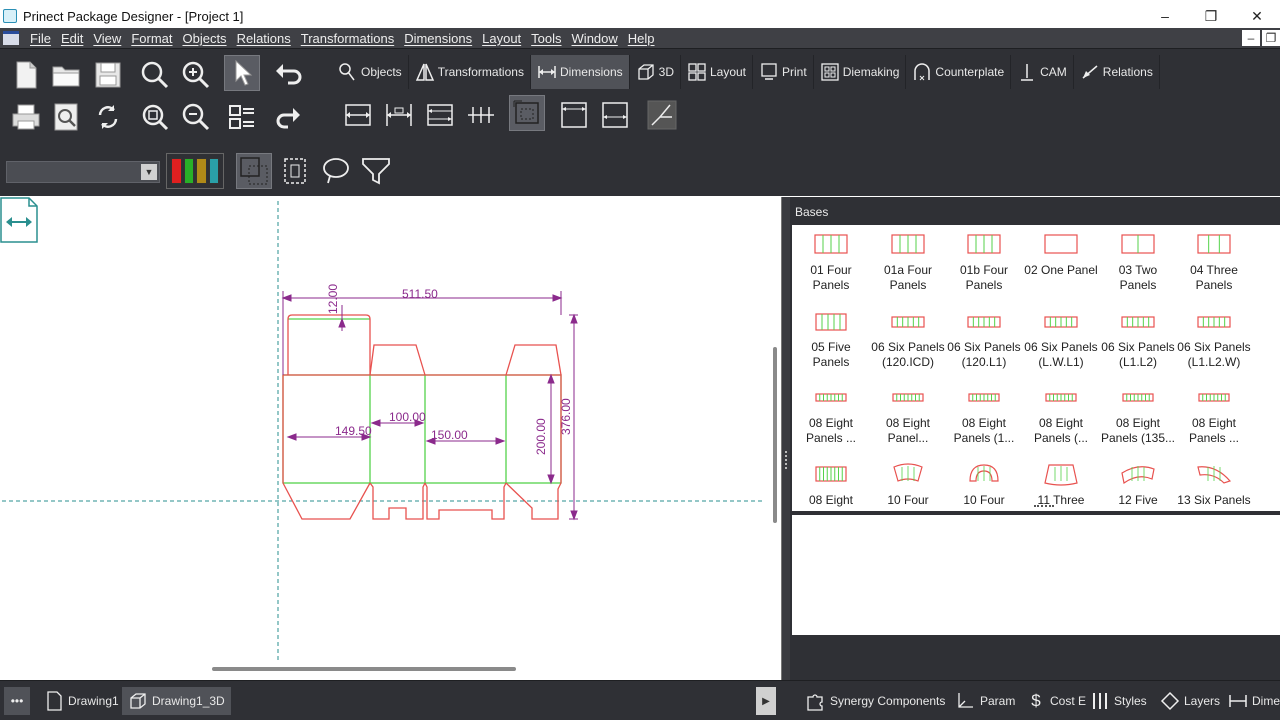  Describe the element at coordinates (288, 75) in the screenshot. I see `undo-button` at that location.